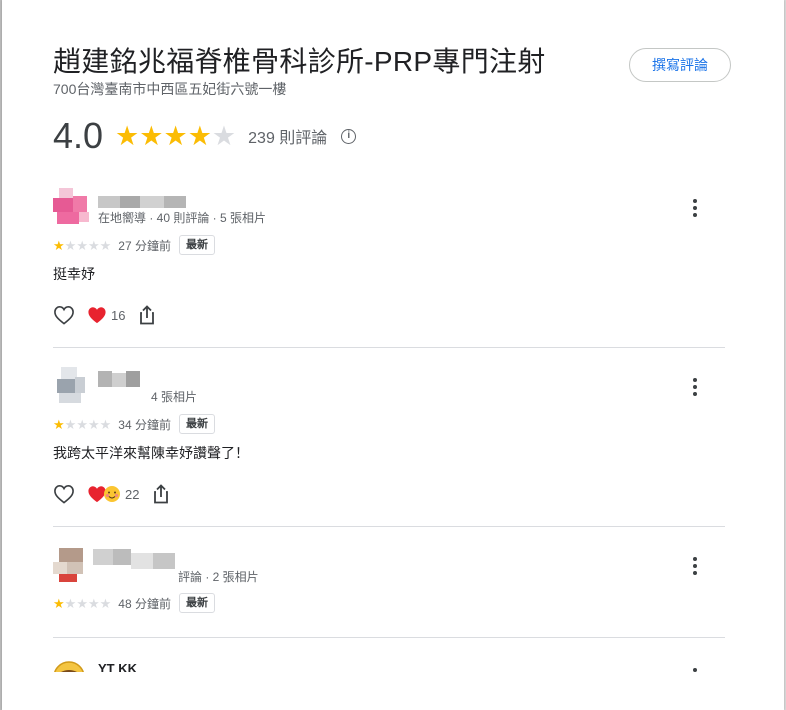 This screenshot has width=786, height=710. What do you see at coordinates (144, 245) in the screenshot?
I see `review-time: 27 分鐘前` at bounding box center [144, 245].